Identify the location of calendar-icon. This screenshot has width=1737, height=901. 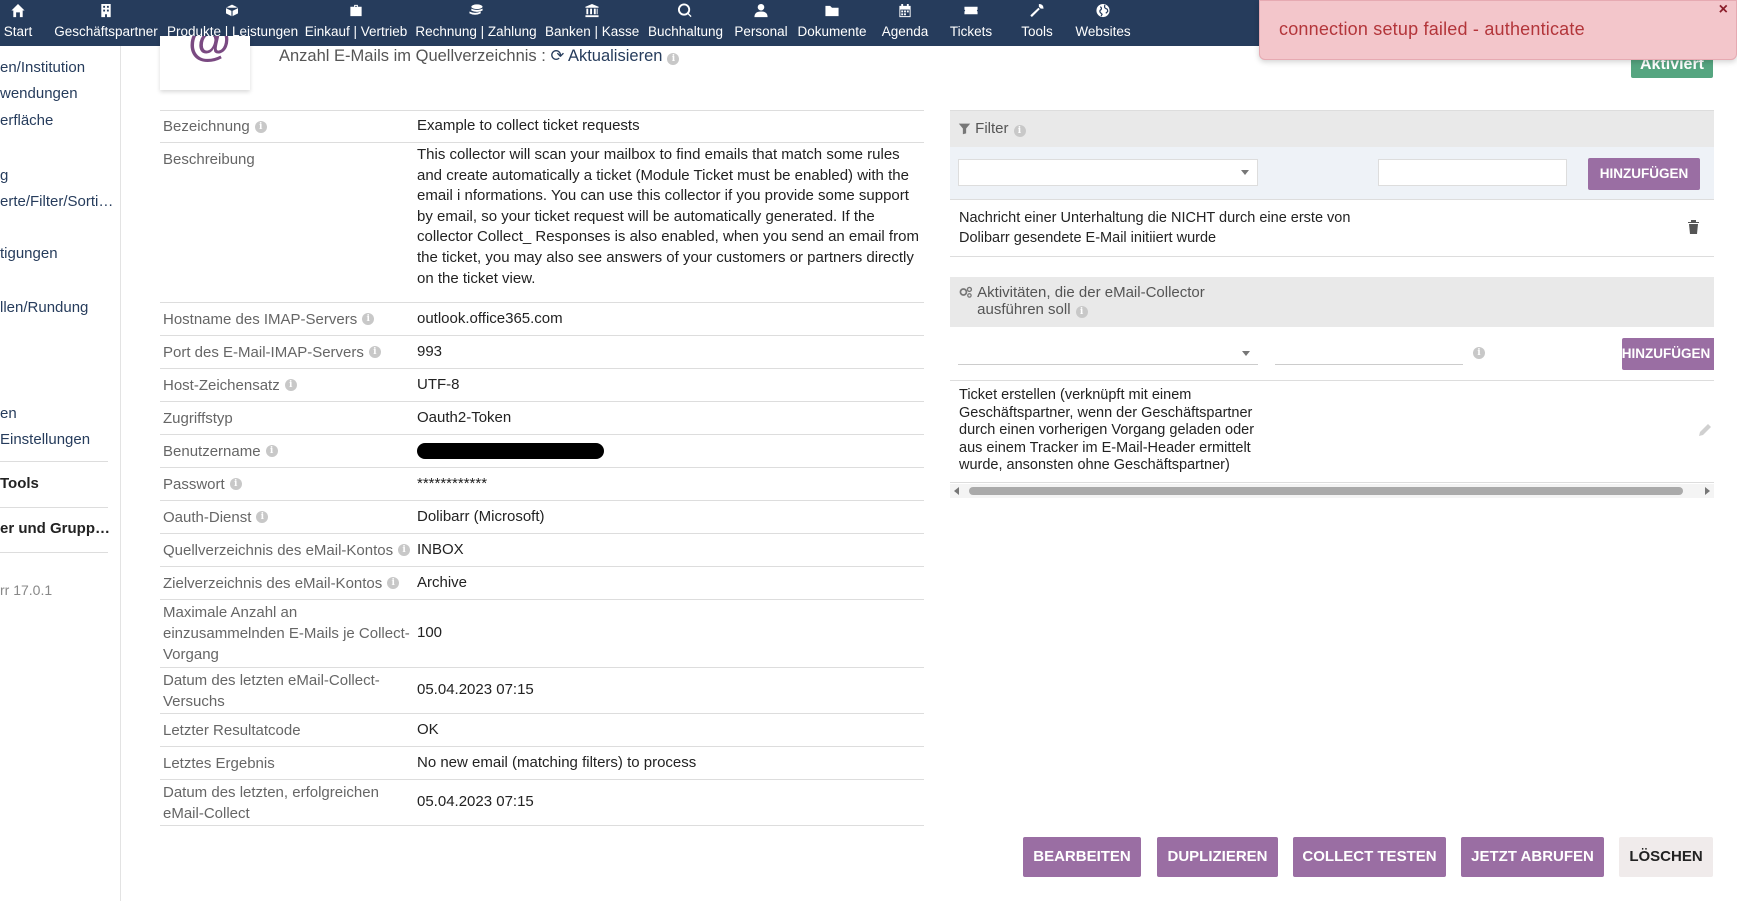
(905, 10).